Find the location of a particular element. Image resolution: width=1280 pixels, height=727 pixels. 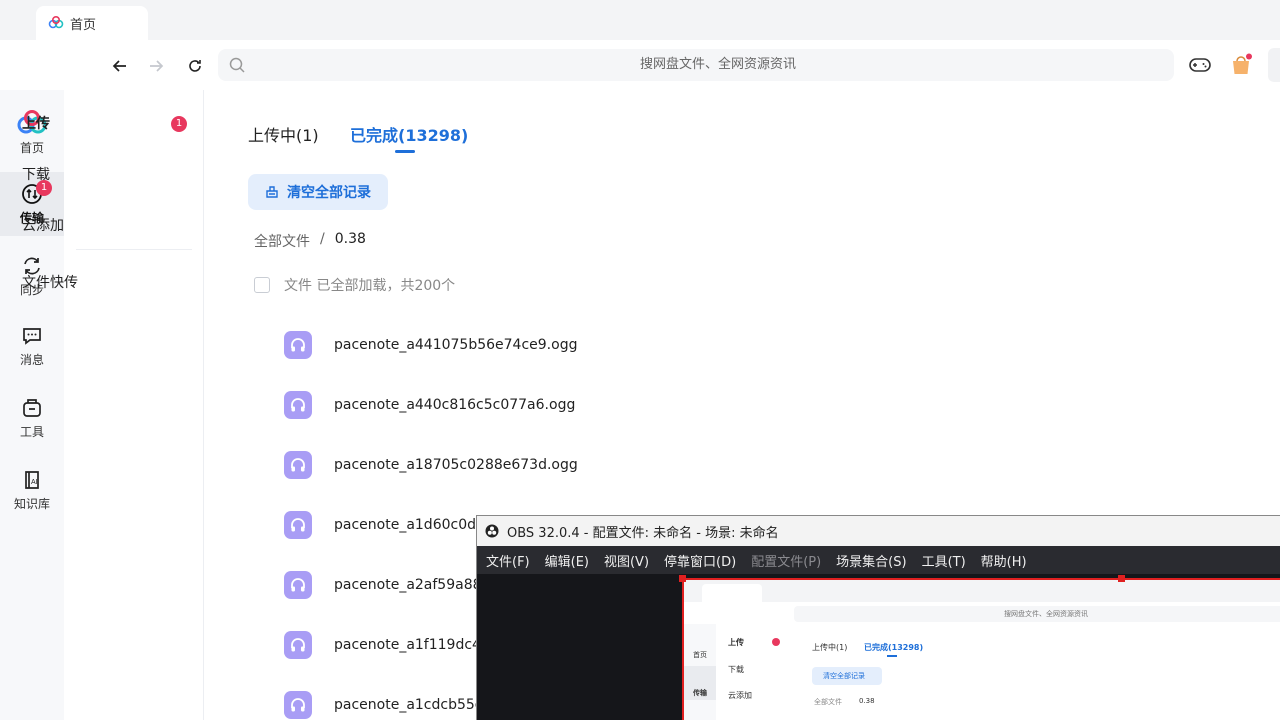

clear-button-label: 清空全部记录 is located at coordinates (329, 193).